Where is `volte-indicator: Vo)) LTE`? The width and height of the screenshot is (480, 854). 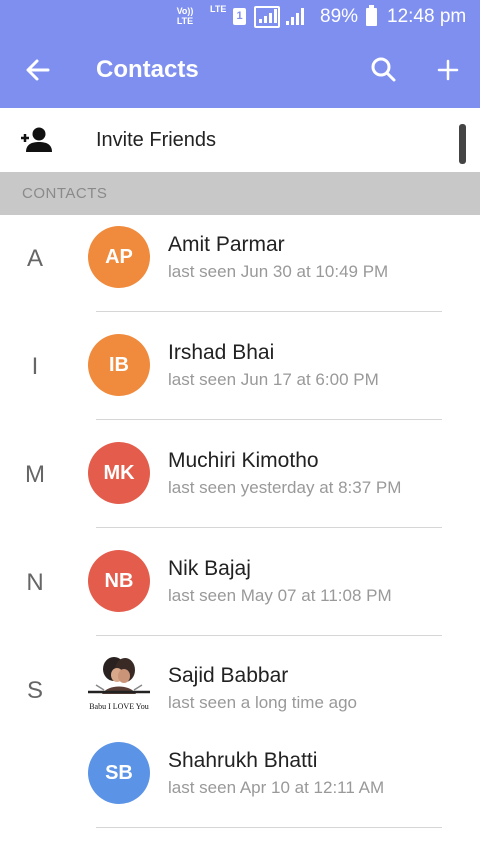 volte-indicator: Vo)) LTE is located at coordinates (185, 16).